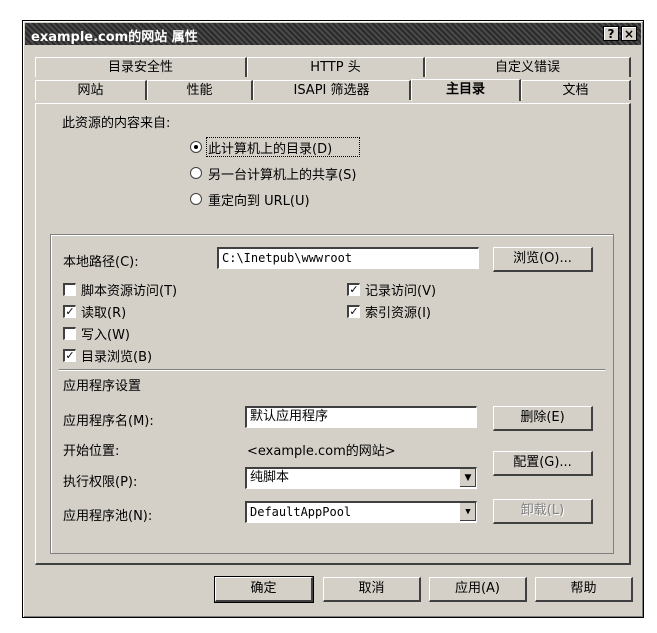 This screenshot has width=657, height=633. Describe the element at coordinates (103, 311) in the screenshot. I see `checkbox-read-label: 读取(R)` at that location.